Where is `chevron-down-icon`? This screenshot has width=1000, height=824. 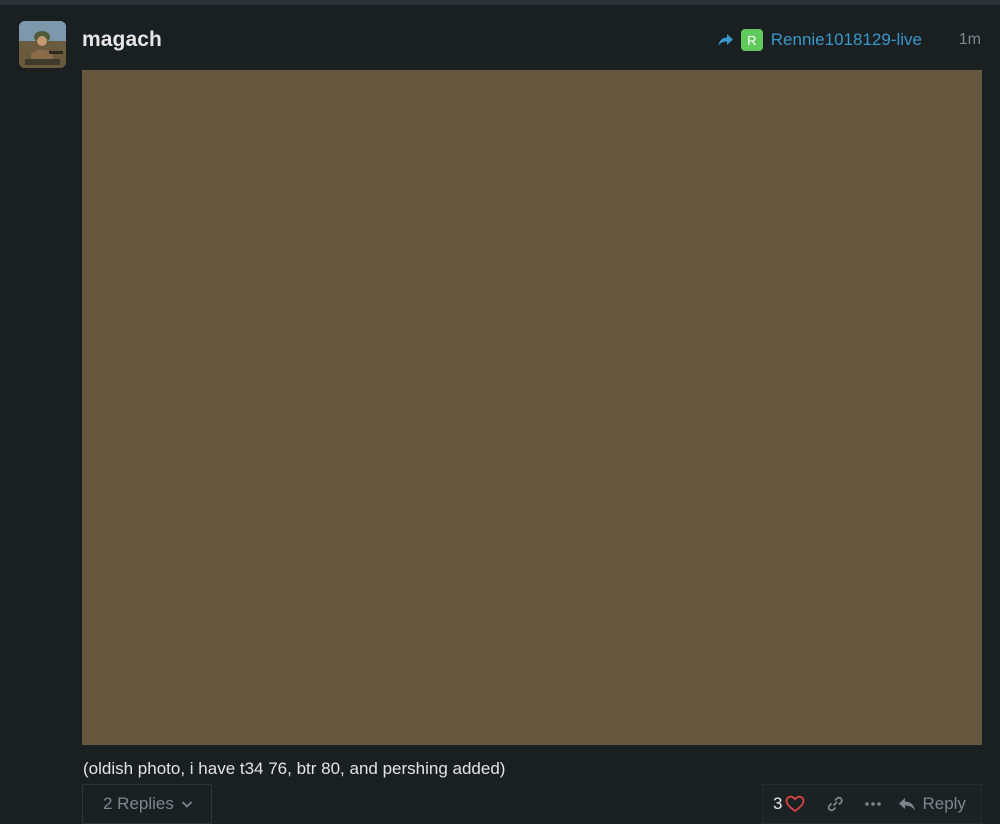
chevron-down-icon is located at coordinates (187, 804).